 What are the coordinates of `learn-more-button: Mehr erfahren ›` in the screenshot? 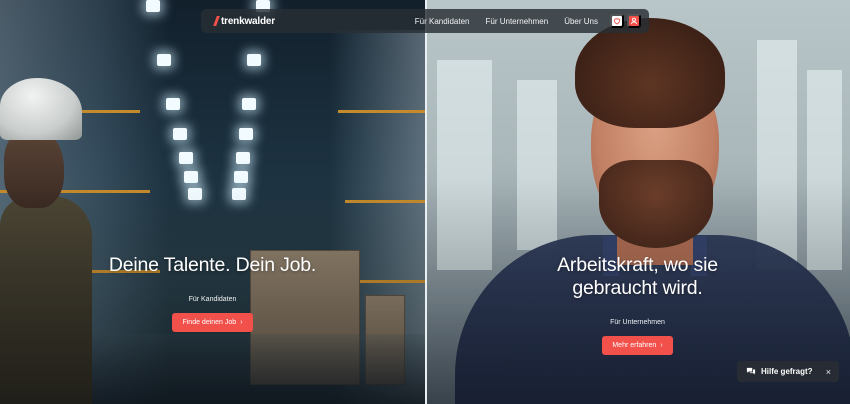 It's located at (637, 345).